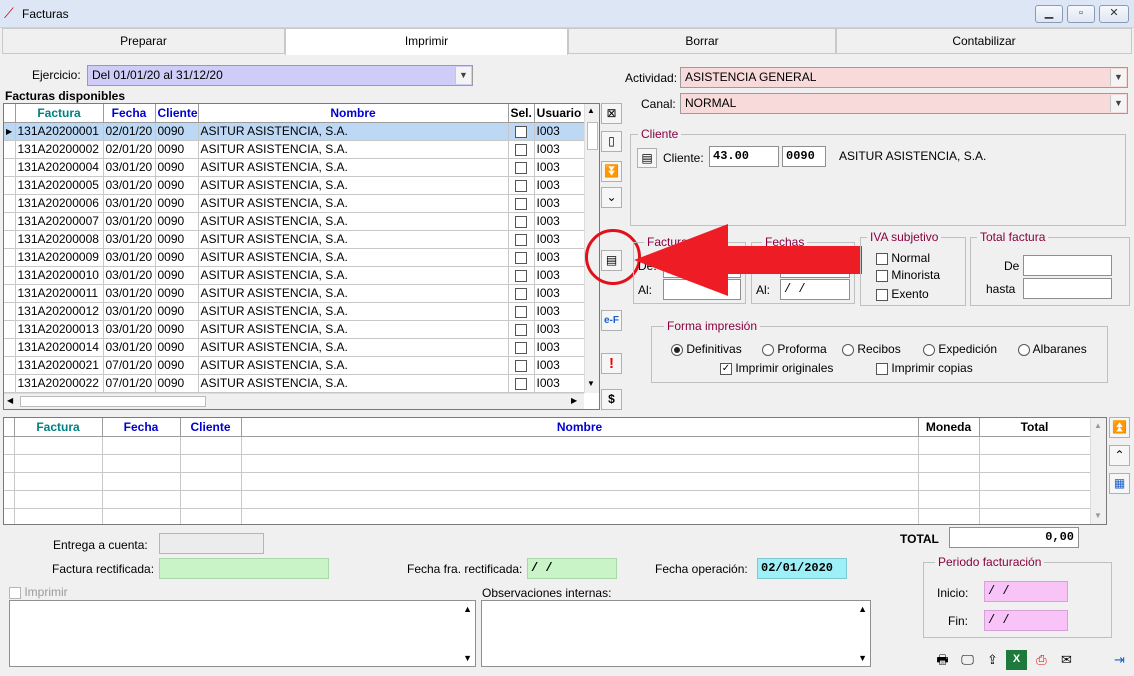 Image resolution: width=1134 pixels, height=676 pixels. Describe the element at coordinates (463, 75) in the screenshot. I see `chevron-down-icon: ▼` at that location.